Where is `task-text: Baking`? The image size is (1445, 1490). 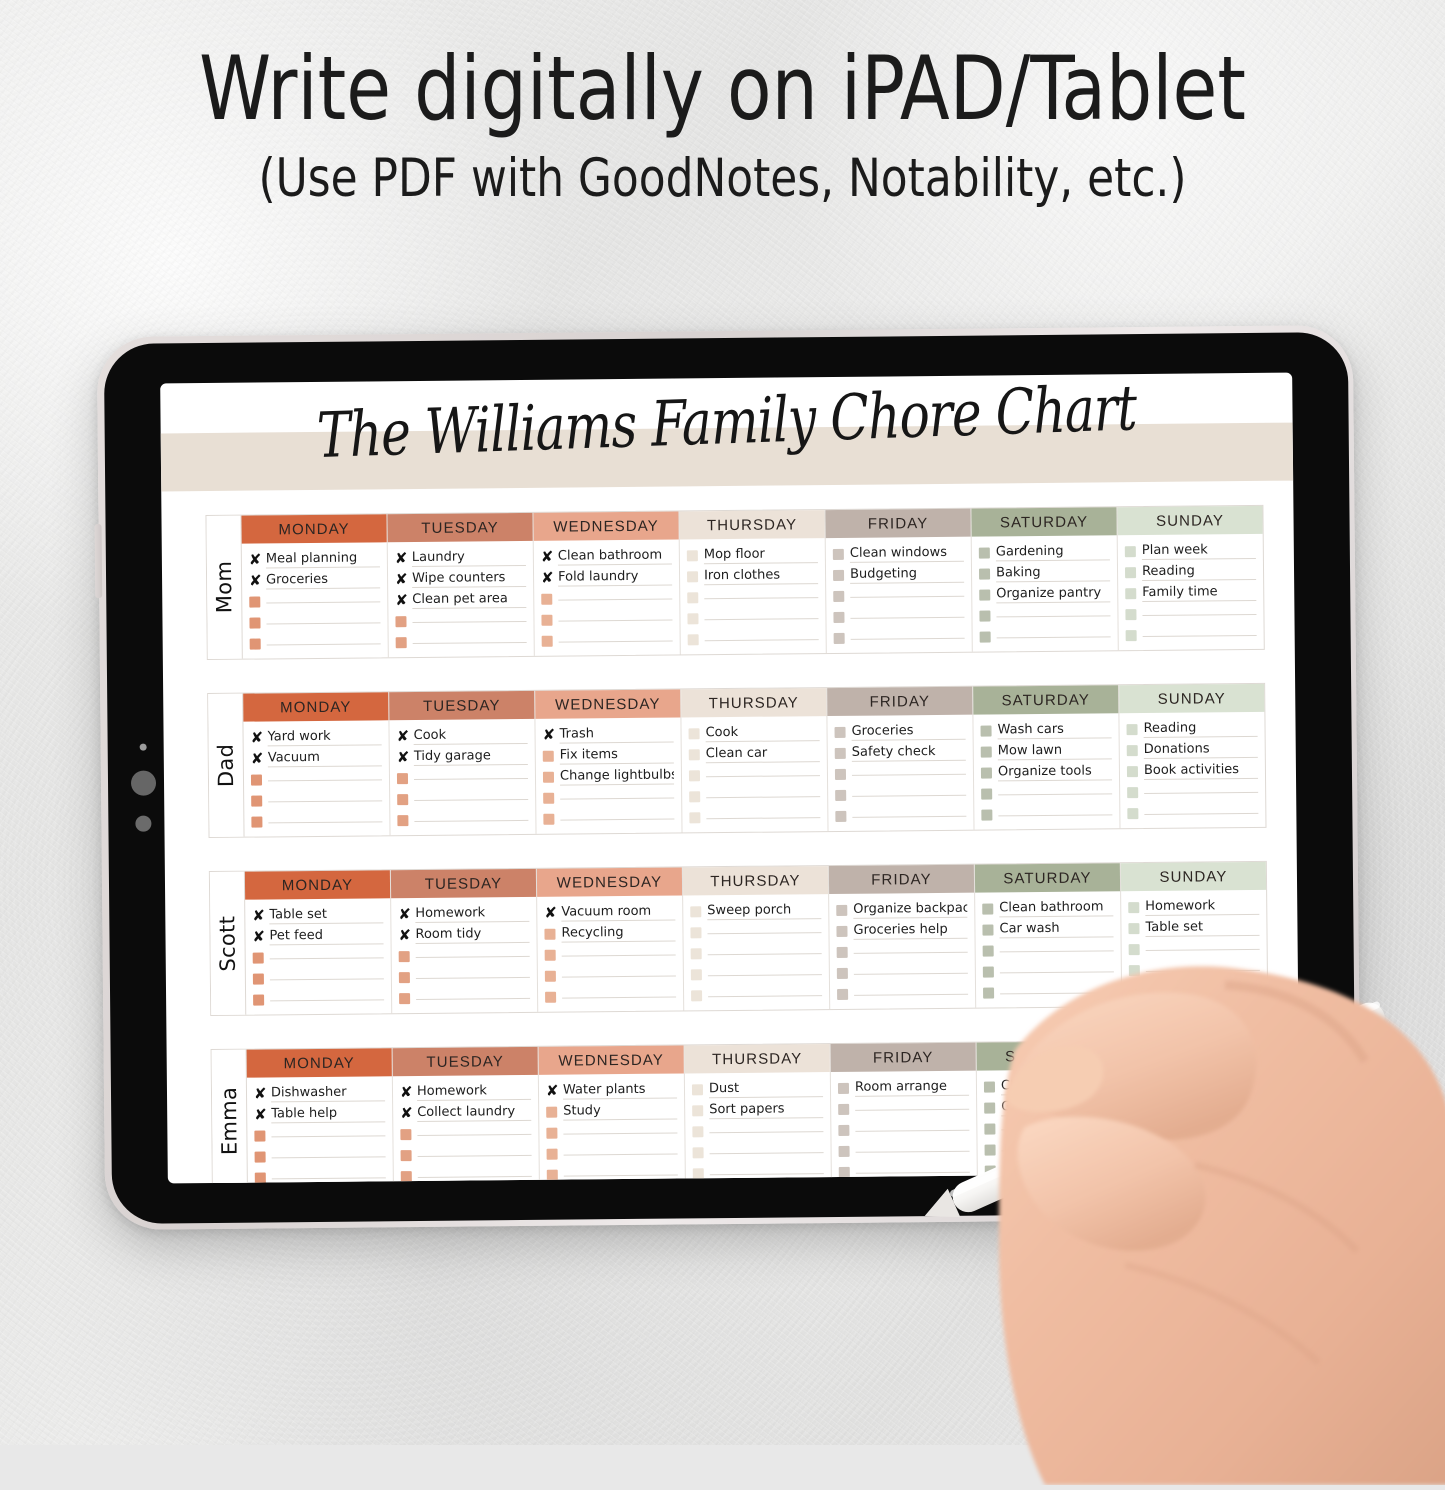 task-text: Baking is located at coordinates (1053, 573).